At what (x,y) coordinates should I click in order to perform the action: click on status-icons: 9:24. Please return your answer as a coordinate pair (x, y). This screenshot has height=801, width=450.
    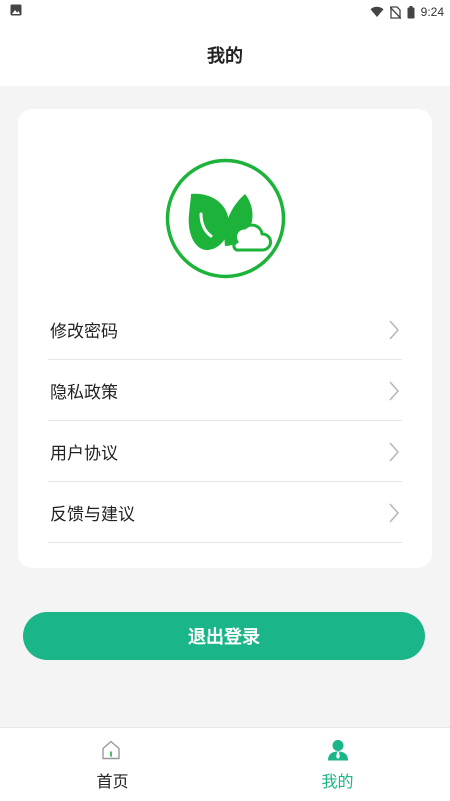
    Looking at the image, I should click on (407, 12).